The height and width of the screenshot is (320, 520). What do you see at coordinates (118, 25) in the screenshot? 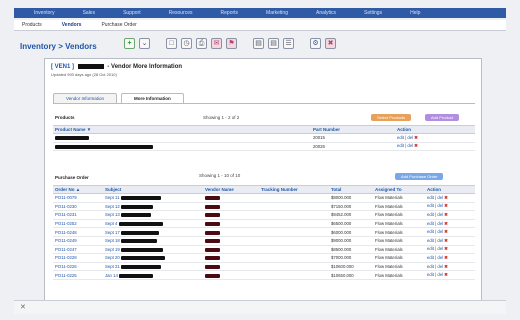
I see `module-tab-purchase-order: Purchase Order` at bounding box center [118, 25].